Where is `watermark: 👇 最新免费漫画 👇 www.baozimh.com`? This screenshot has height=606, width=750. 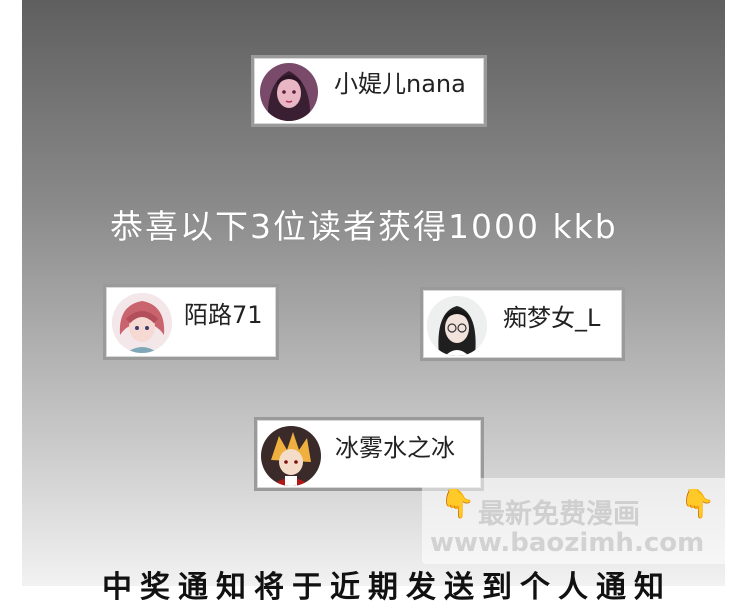 watermark: 👇 最新免费漫画 👇 www.baozimh.com is located at coordinates (576, 521).